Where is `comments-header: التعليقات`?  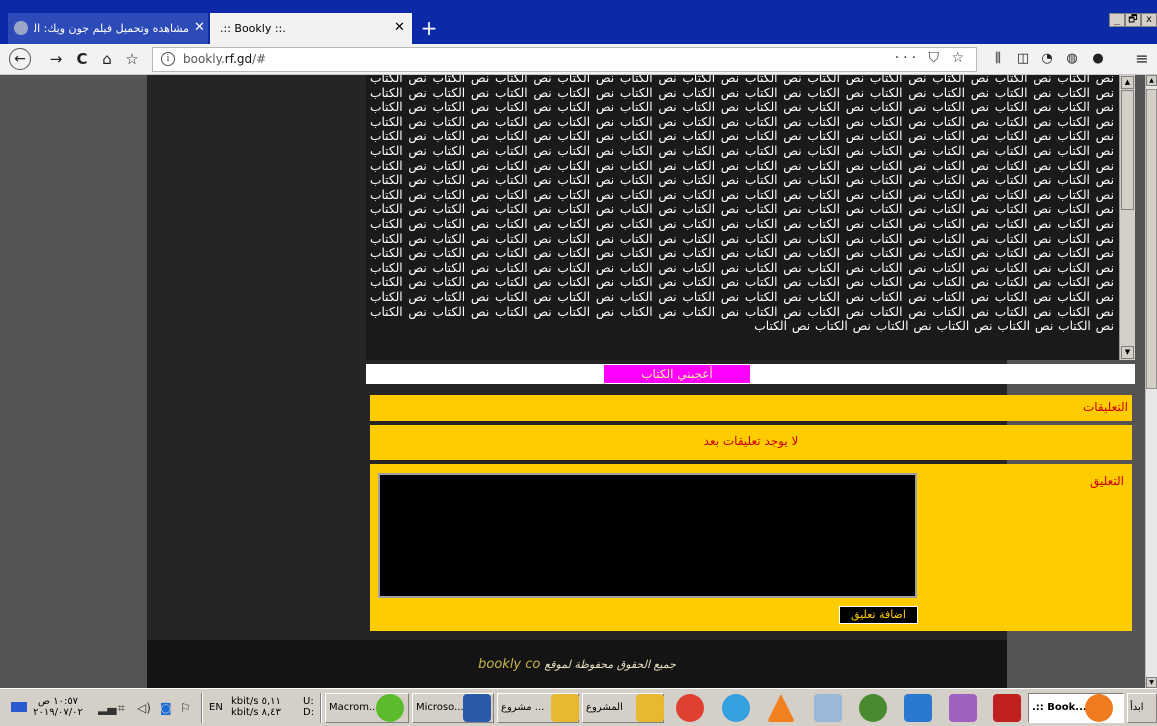
comments-header: التعليقات is located at coordinates (751, 408).